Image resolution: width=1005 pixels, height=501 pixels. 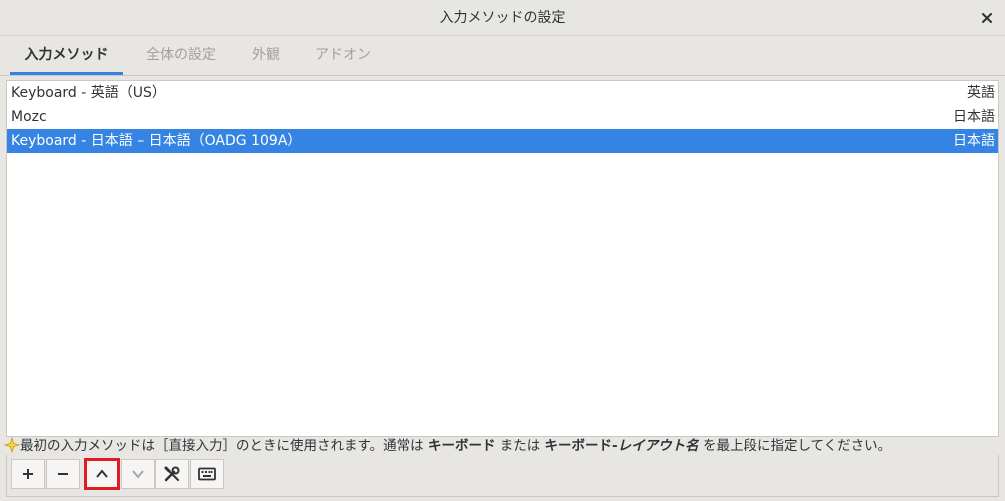 I want to click on list-item-selected: Keyboard - 日本語 – 日本語（OADG 109A） 日本語, so click(x=502, y=141).